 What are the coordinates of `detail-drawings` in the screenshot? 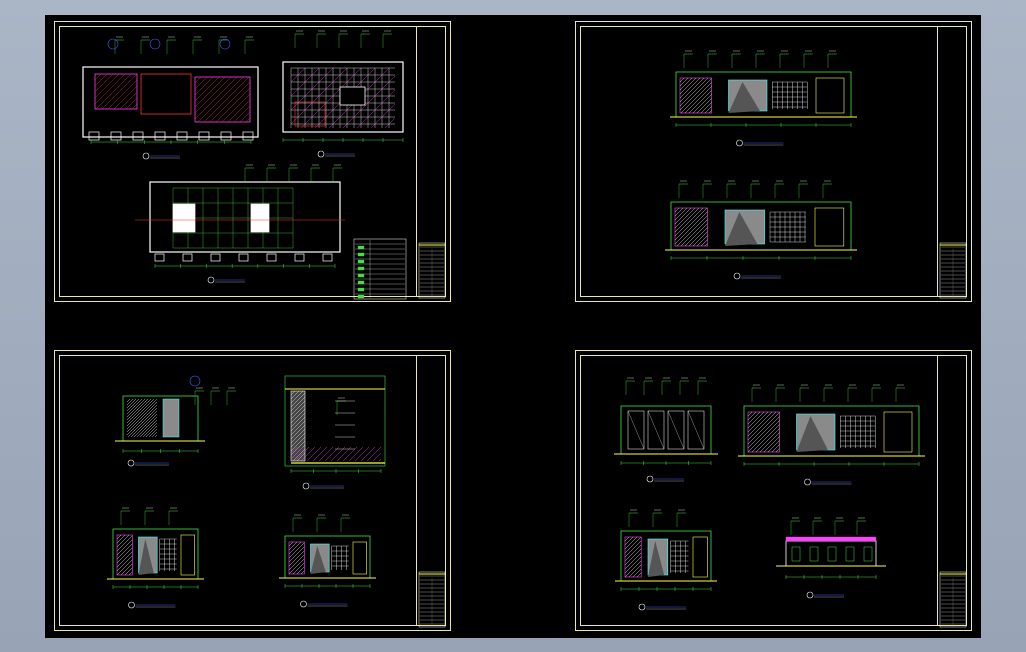 It's located at (276, 501).